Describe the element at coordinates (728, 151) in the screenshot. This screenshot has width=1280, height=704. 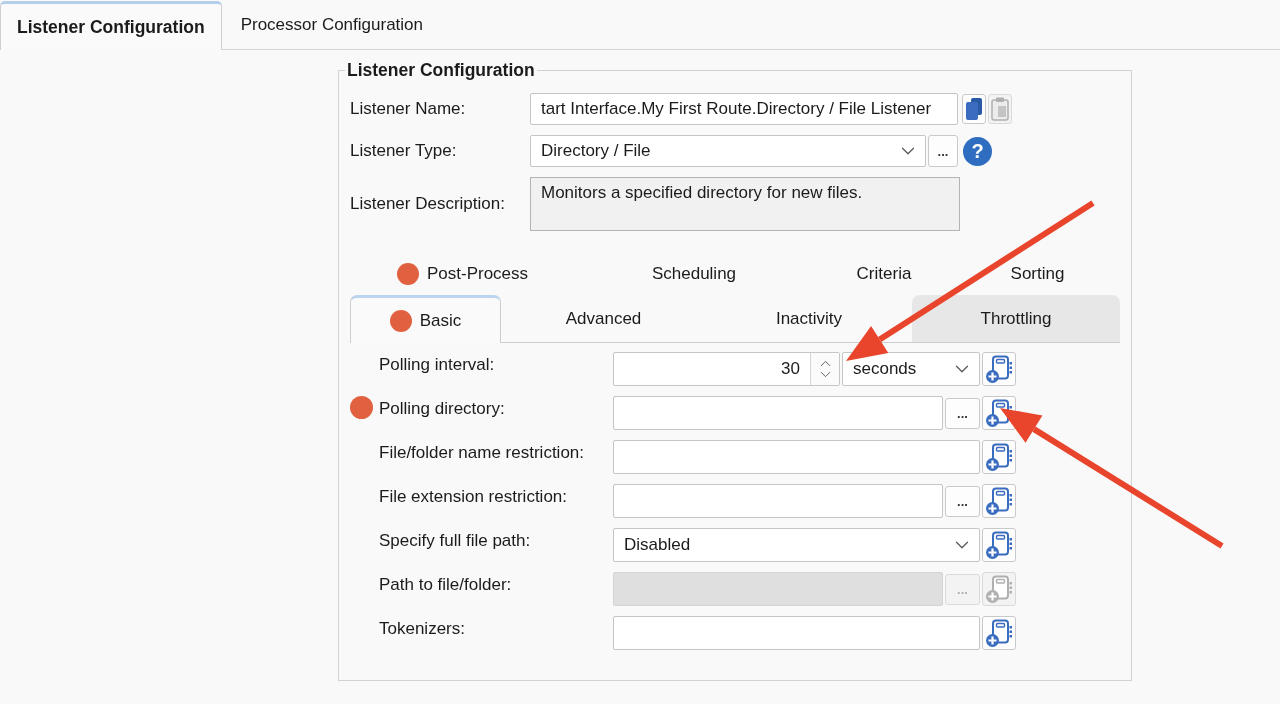
I see `dropdown-field: Directory / File` at that location.